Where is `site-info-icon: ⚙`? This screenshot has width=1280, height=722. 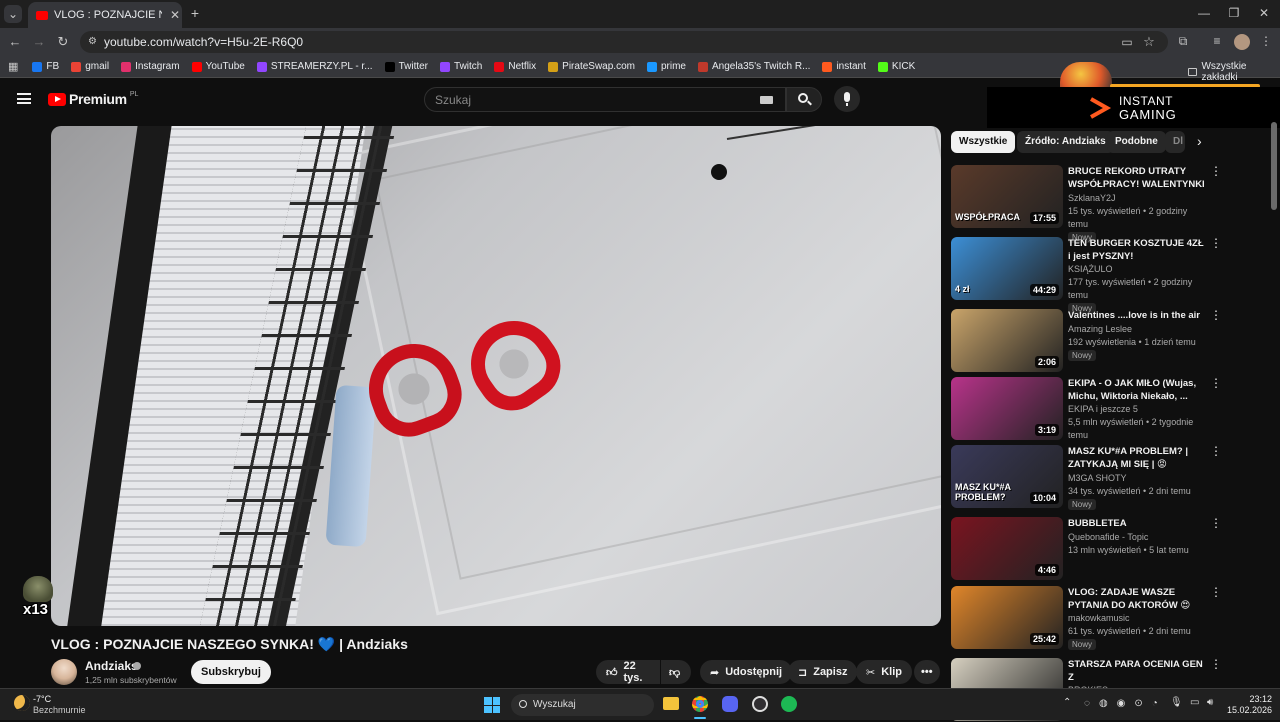 site-info-icon: ⚙ is located at coordinates (92, 41).